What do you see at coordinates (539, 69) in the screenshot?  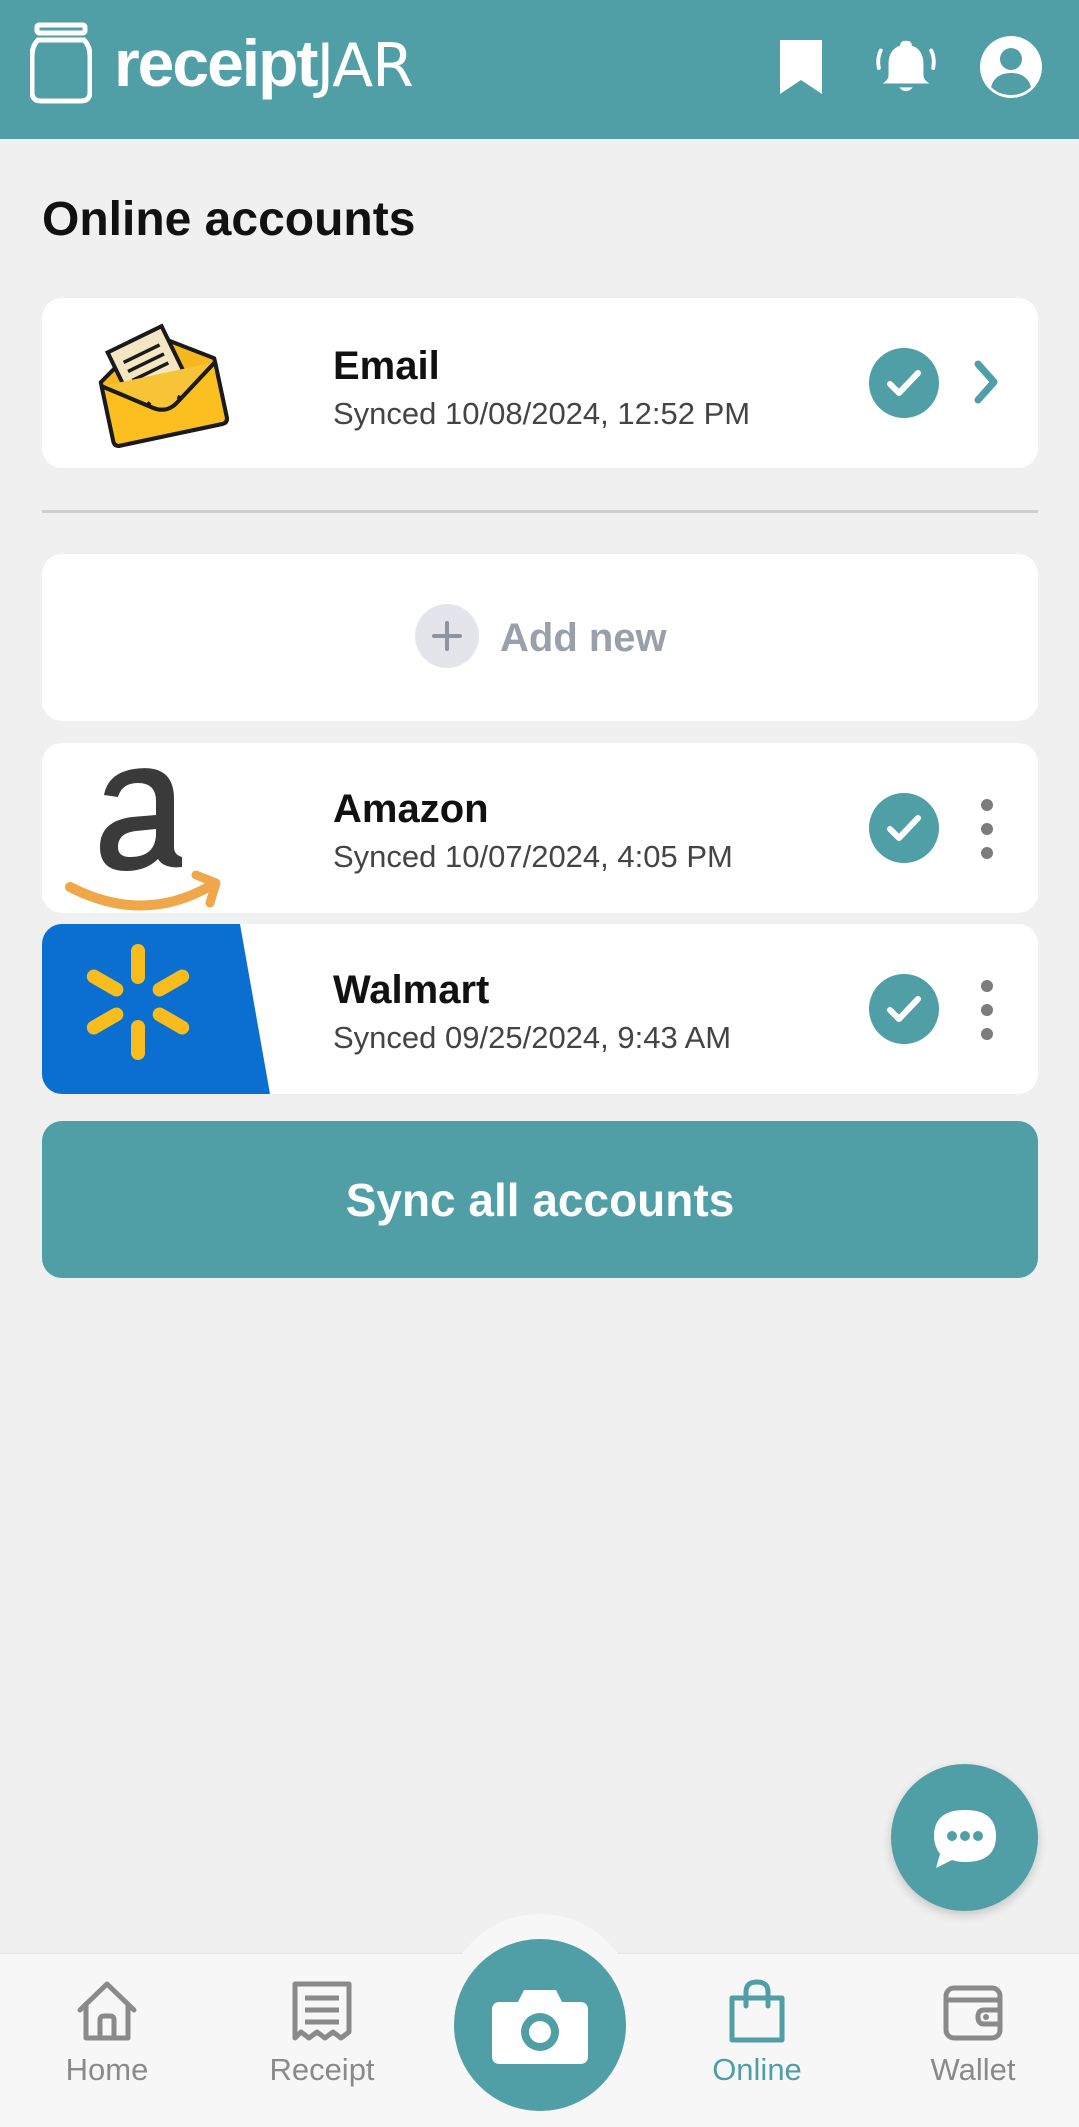 I see `app-header: receiptJAR` at bounding box center [539, 69].